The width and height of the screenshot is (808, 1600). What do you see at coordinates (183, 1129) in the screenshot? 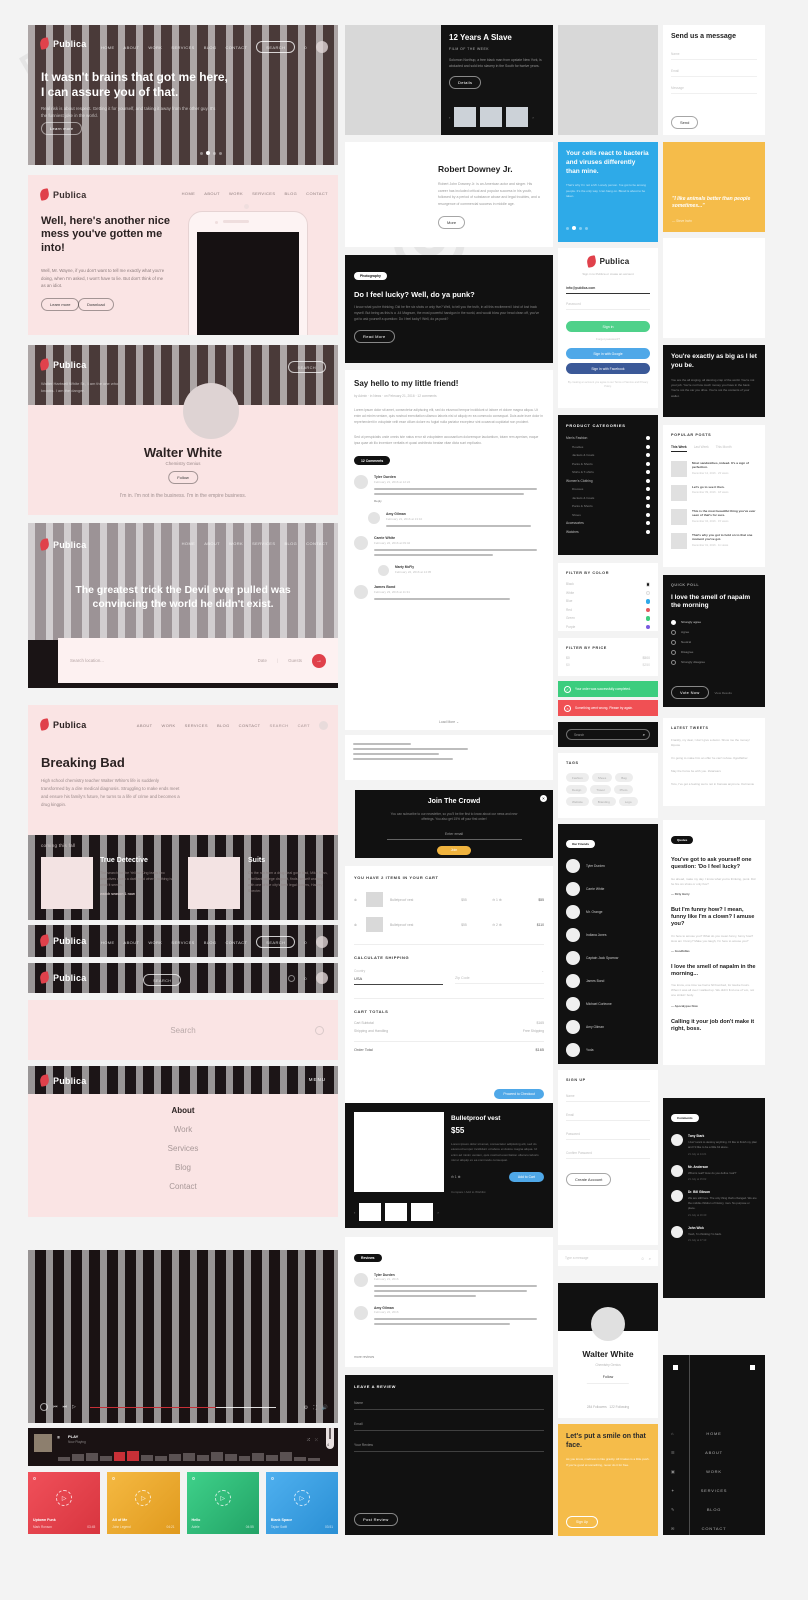
I see `menu-item-work: Work` at bounding box center [183, 1129].